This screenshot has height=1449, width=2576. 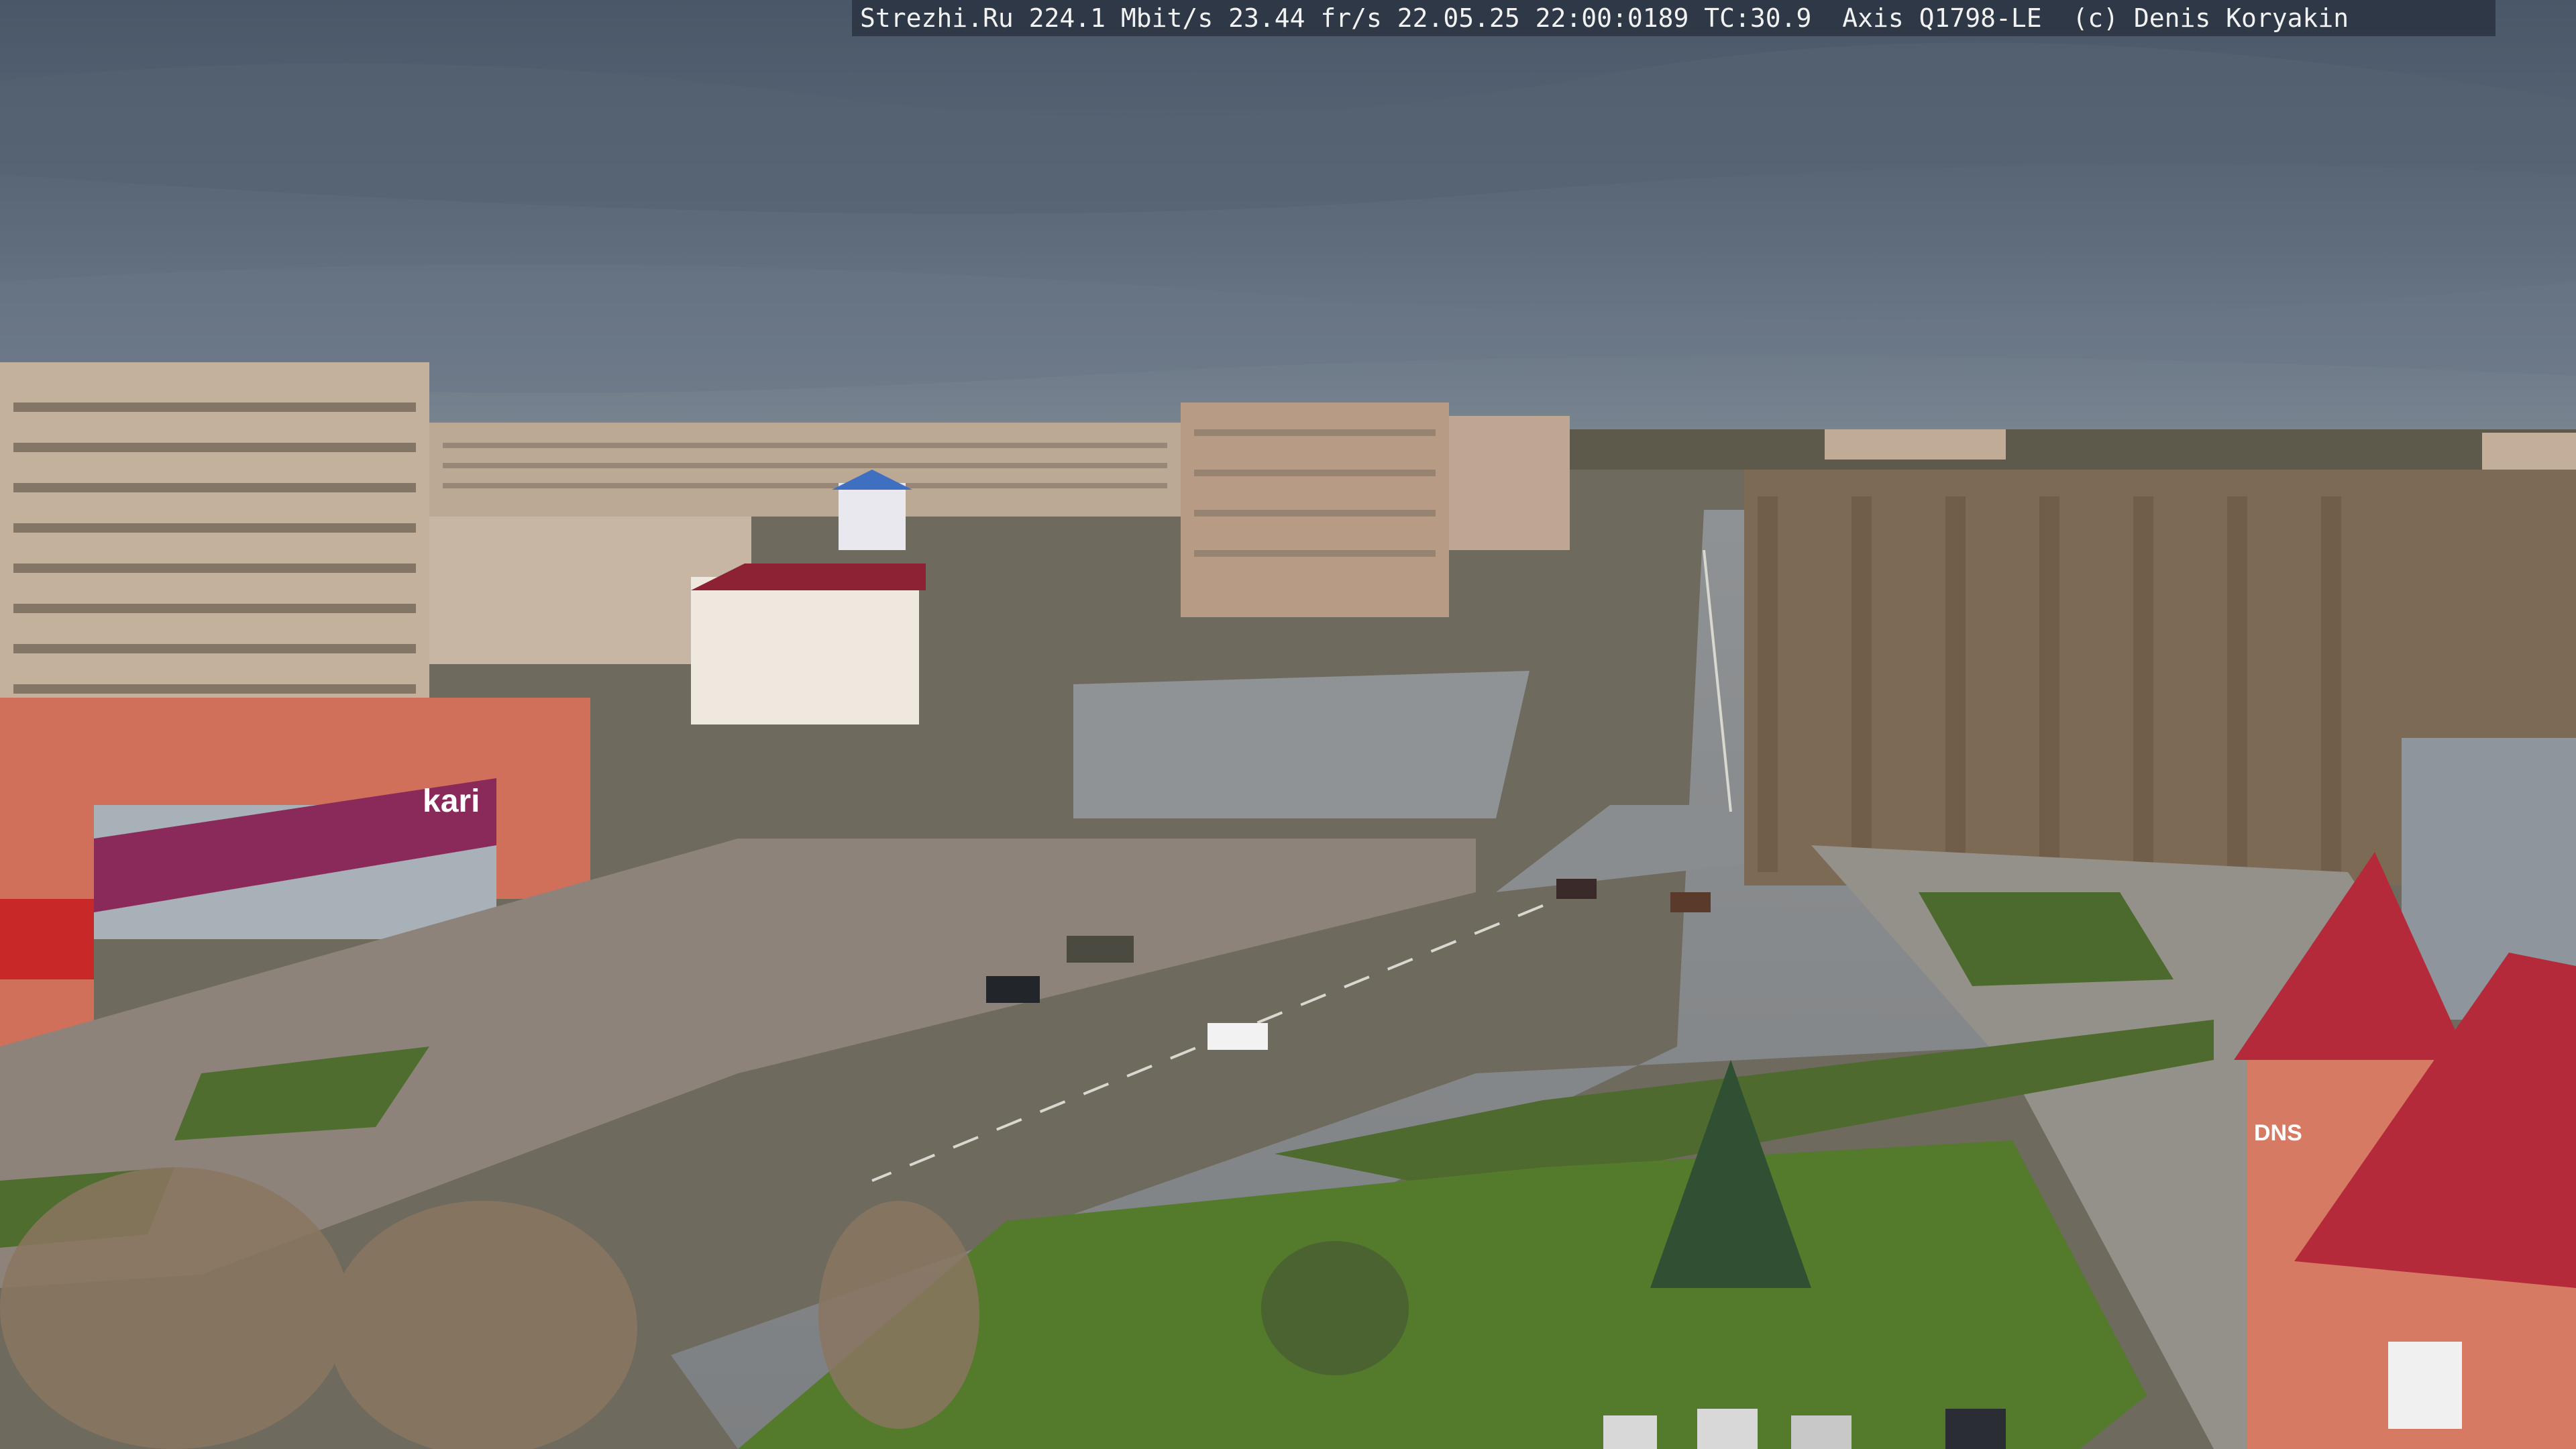 I want to click on parking-lot, so click(x=1301, y=744).